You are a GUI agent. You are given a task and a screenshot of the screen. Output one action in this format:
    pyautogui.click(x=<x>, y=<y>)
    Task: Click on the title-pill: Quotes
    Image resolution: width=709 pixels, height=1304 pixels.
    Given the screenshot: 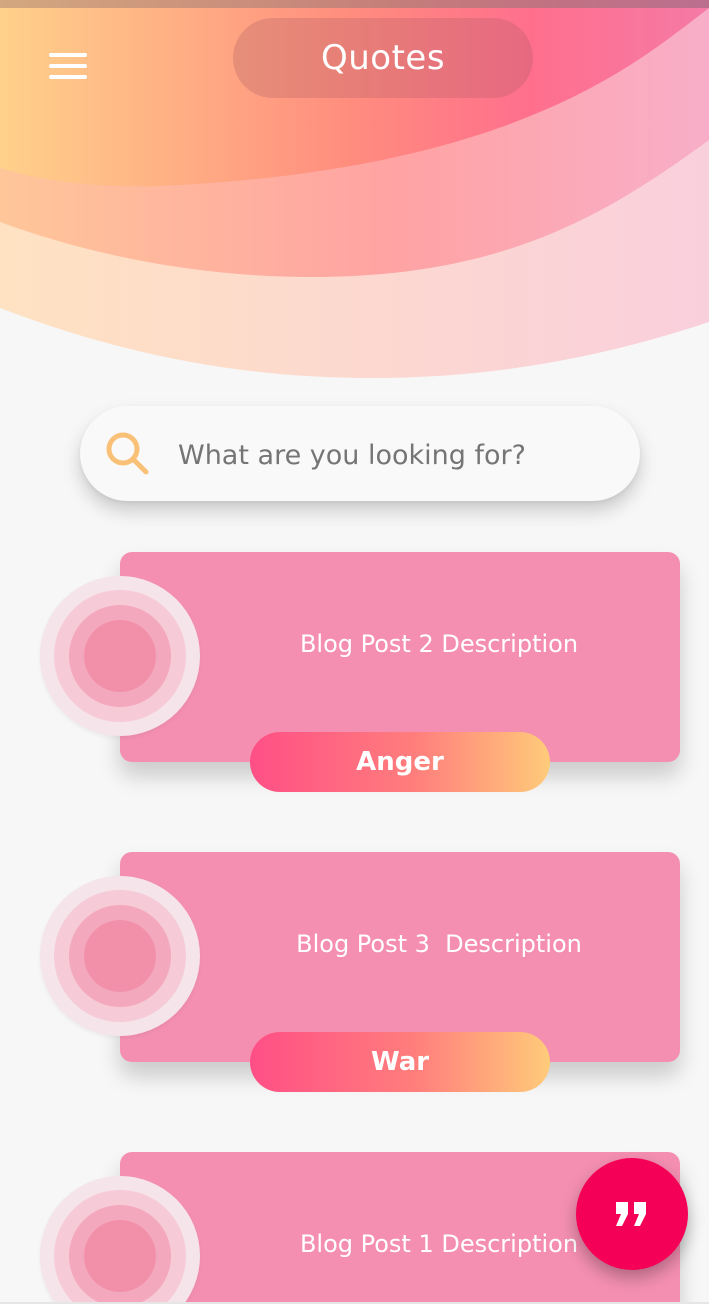 What is the action you would take?
    pyautogui.click(x=383, y=58)
    